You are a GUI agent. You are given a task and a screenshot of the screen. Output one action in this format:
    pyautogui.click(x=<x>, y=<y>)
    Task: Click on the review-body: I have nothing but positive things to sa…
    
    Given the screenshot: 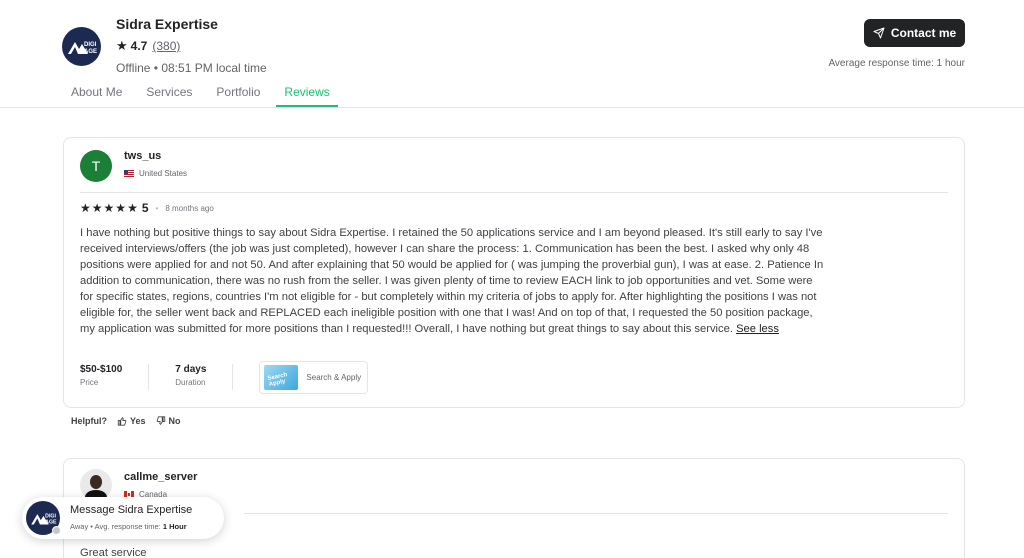 What is the action you would take?
    pyautogui.click(x=454, y=281)
    